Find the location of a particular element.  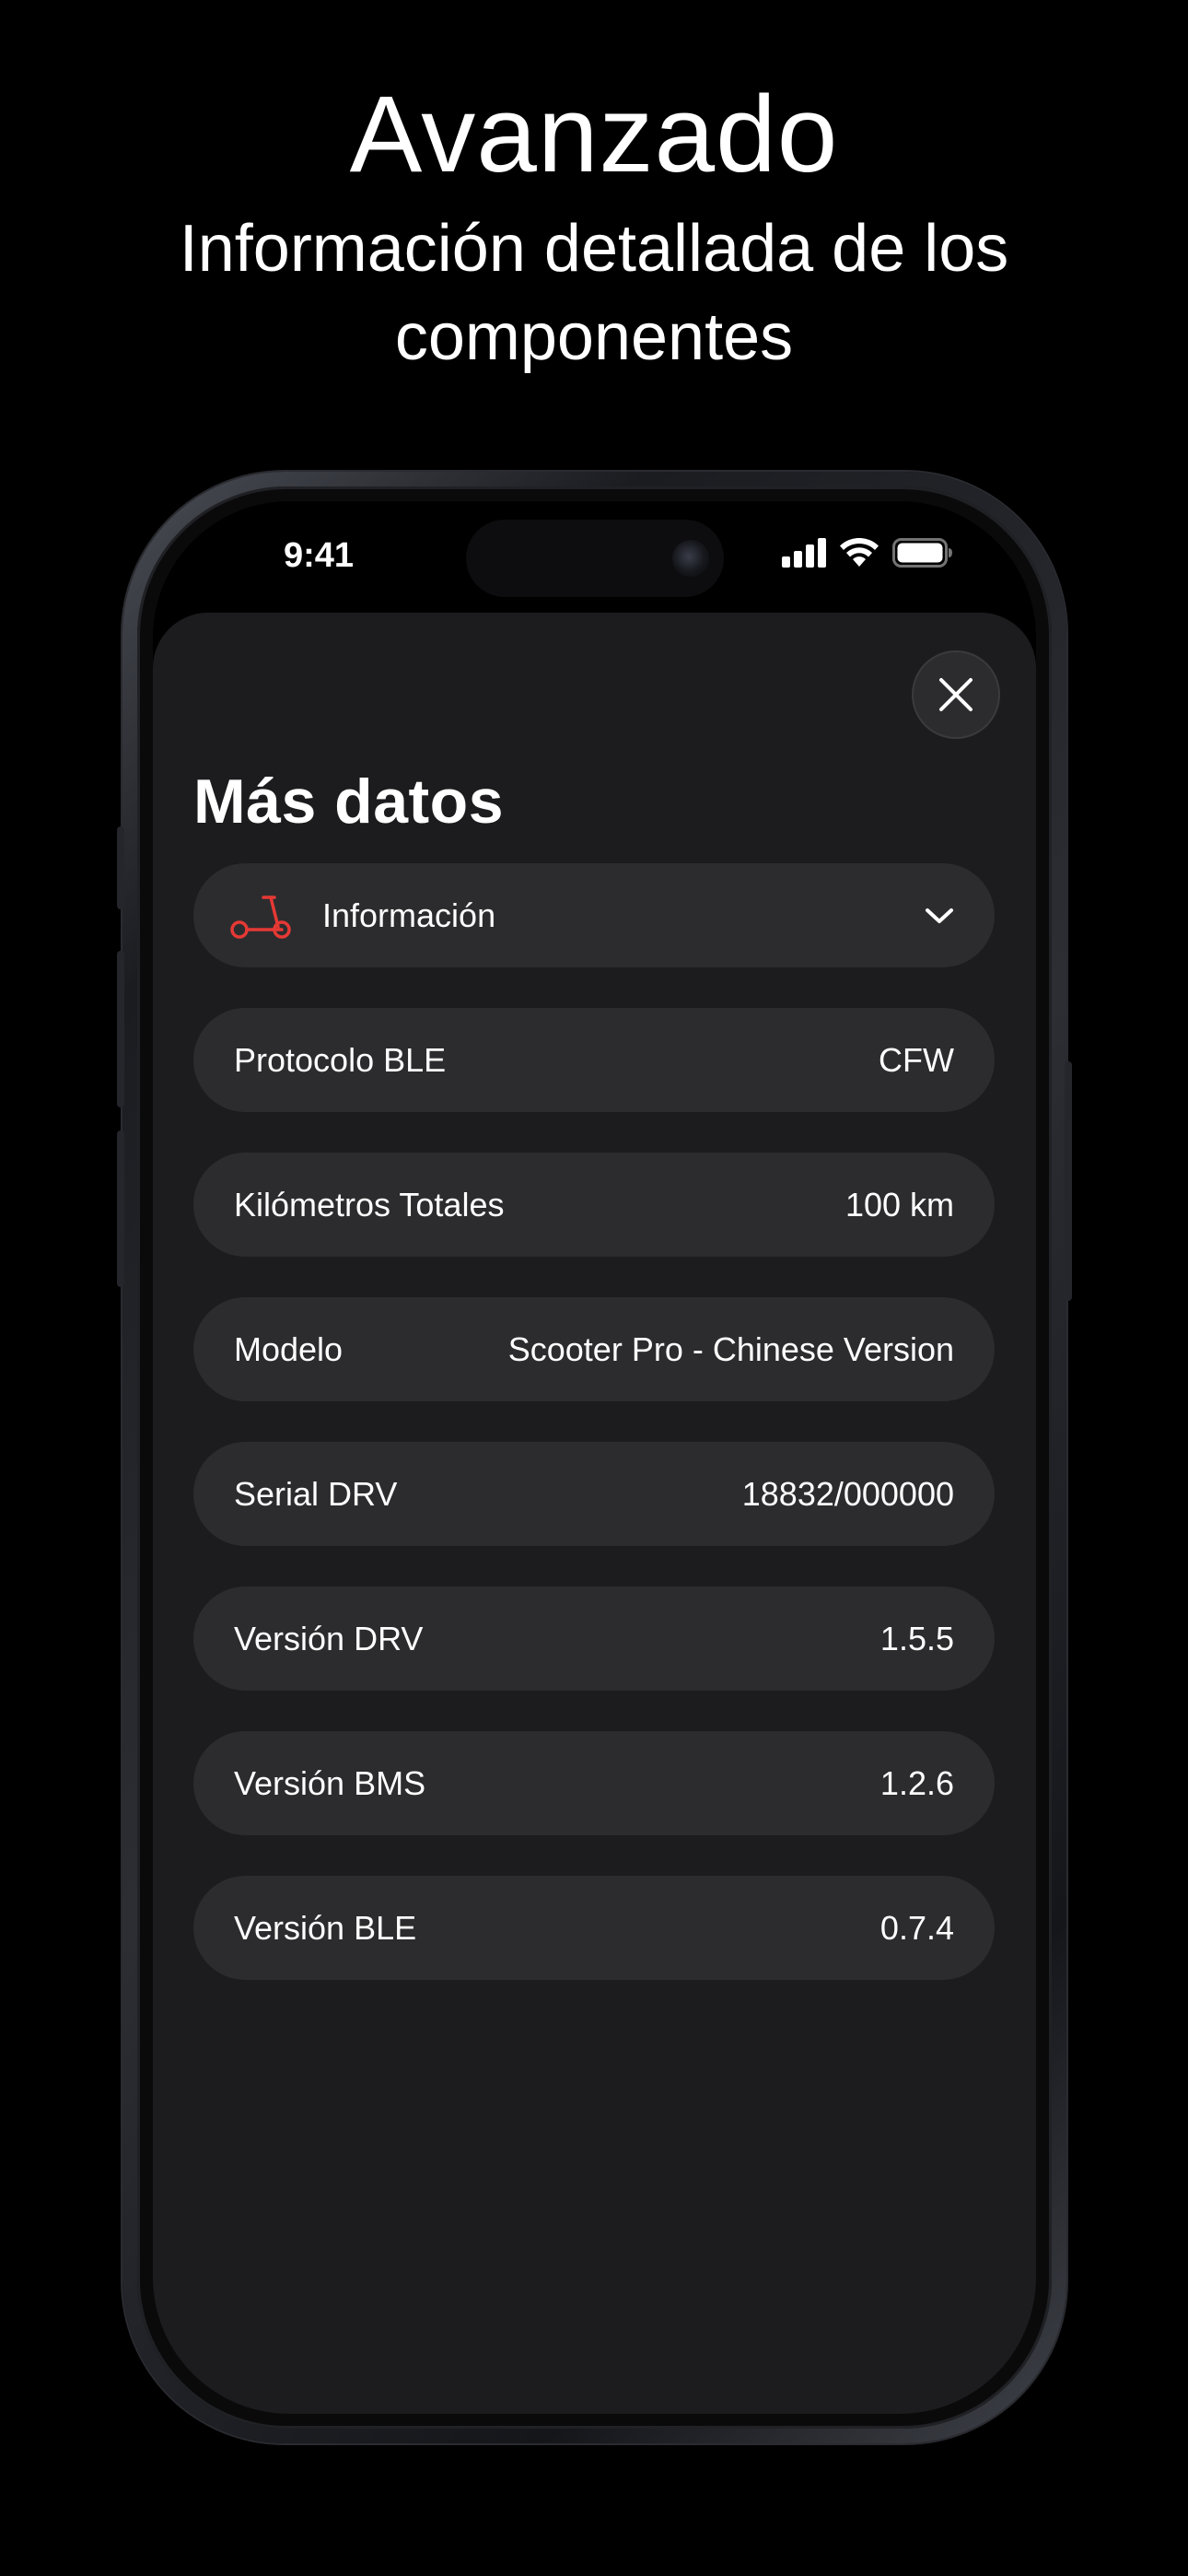

close-icon is located at coordinates (956, 694).